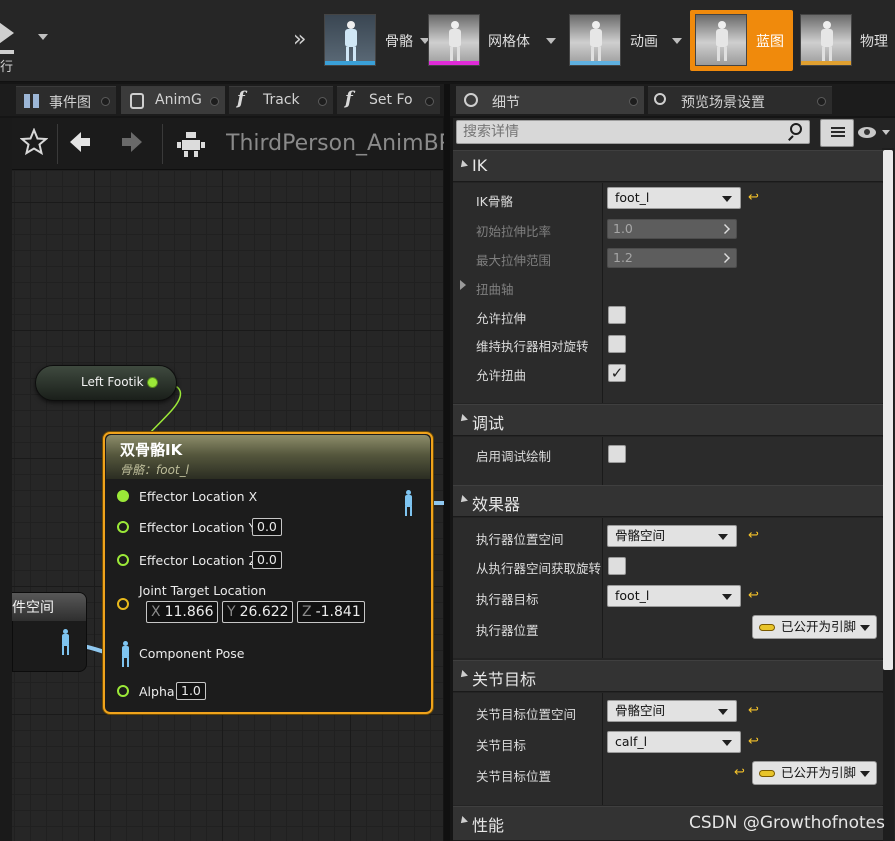 The image size is (895, 841). Describe the element at coordinates (674, 742) in the screenshot. I see `joint-target-combo: calf_l` at that location.